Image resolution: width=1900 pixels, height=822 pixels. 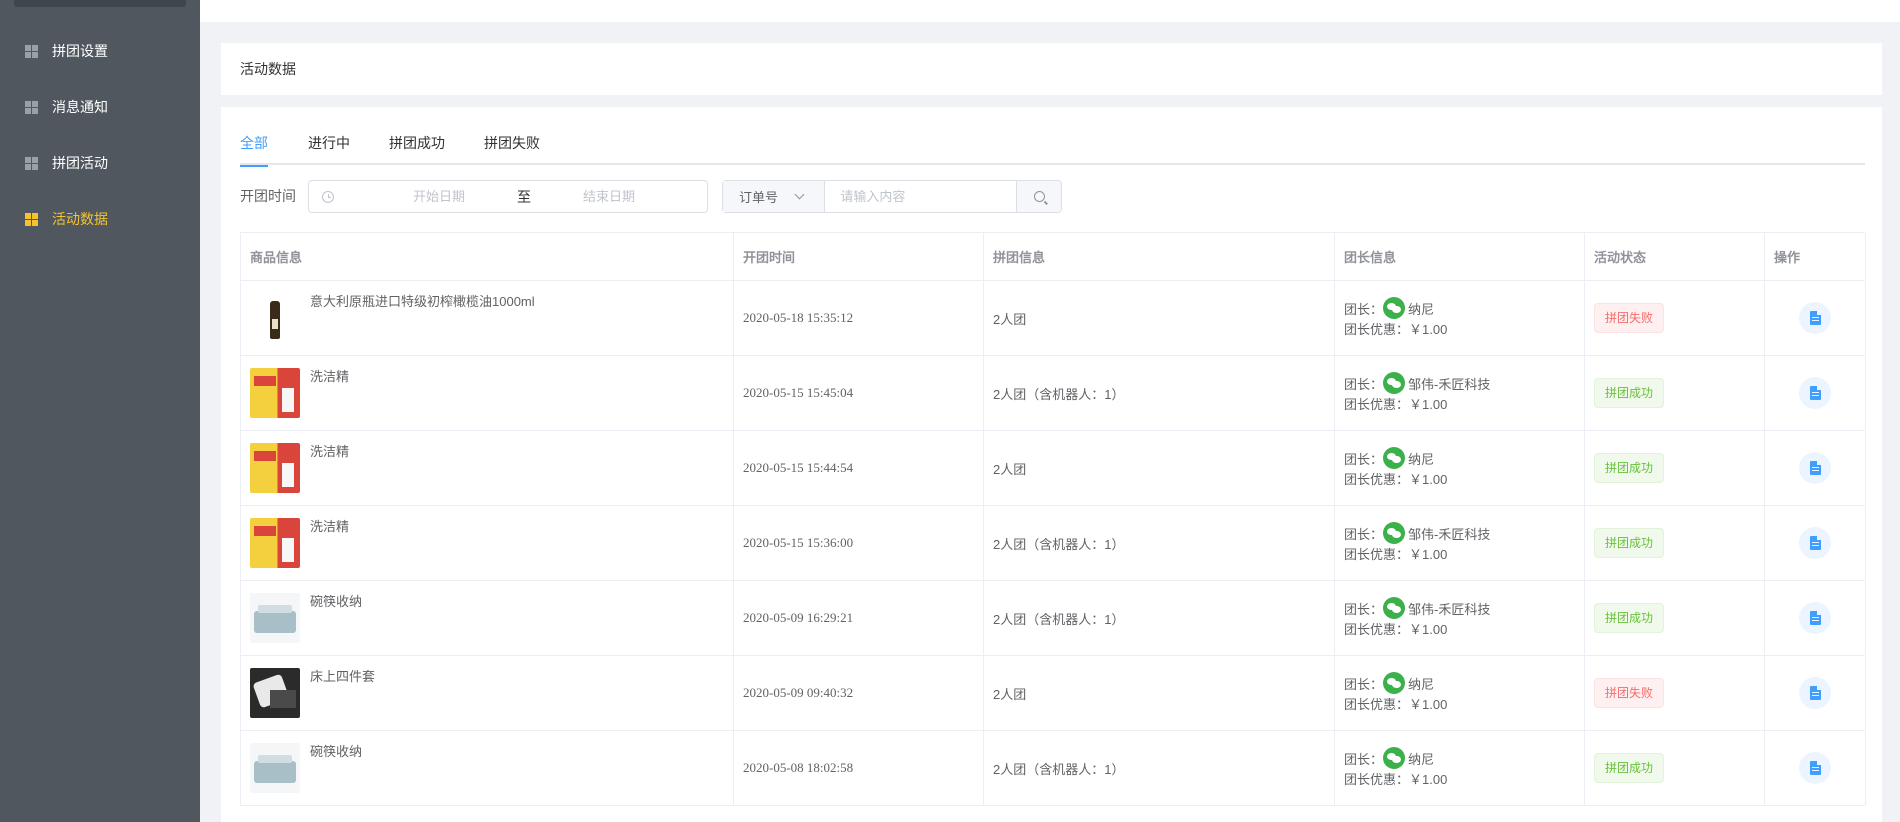 I want to click on product-cell: 意大利原瓶进口特级初榨橄榄油1000ml, so click(x=487, y=318).